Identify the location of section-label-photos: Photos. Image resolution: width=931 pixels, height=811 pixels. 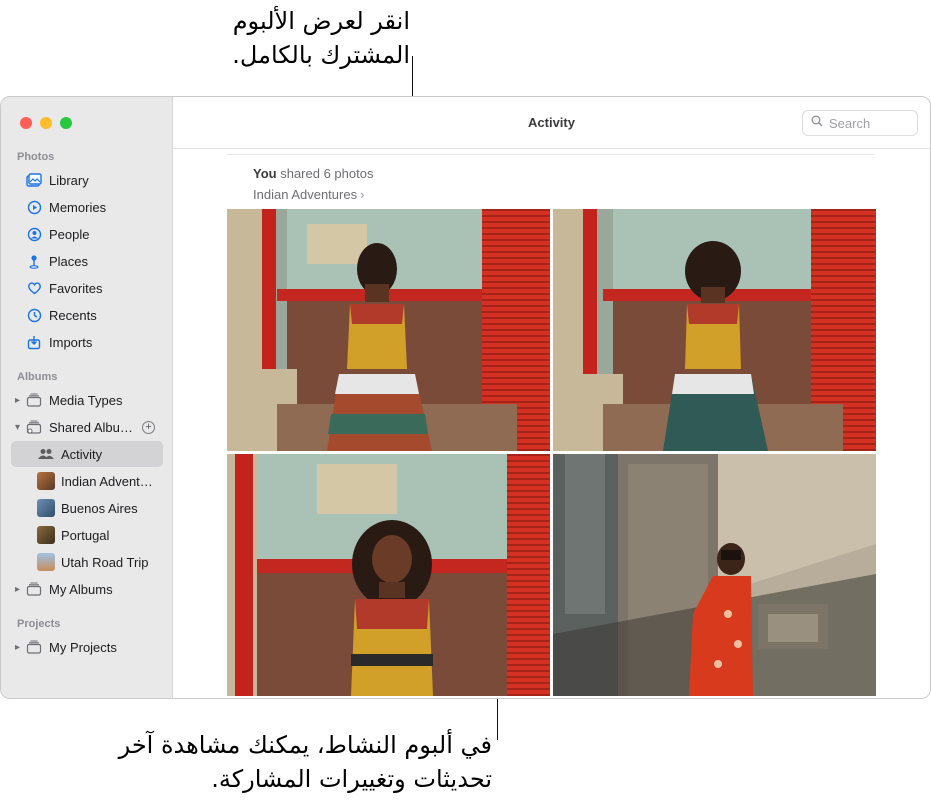
(36, 157).